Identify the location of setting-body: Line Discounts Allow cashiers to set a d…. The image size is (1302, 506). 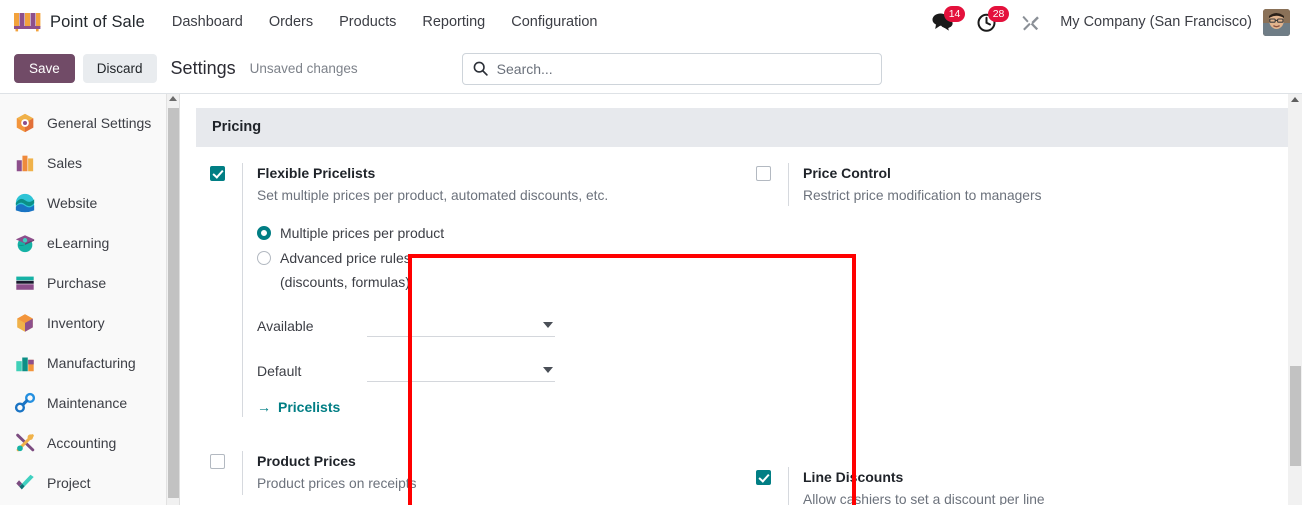
(1038, 486).